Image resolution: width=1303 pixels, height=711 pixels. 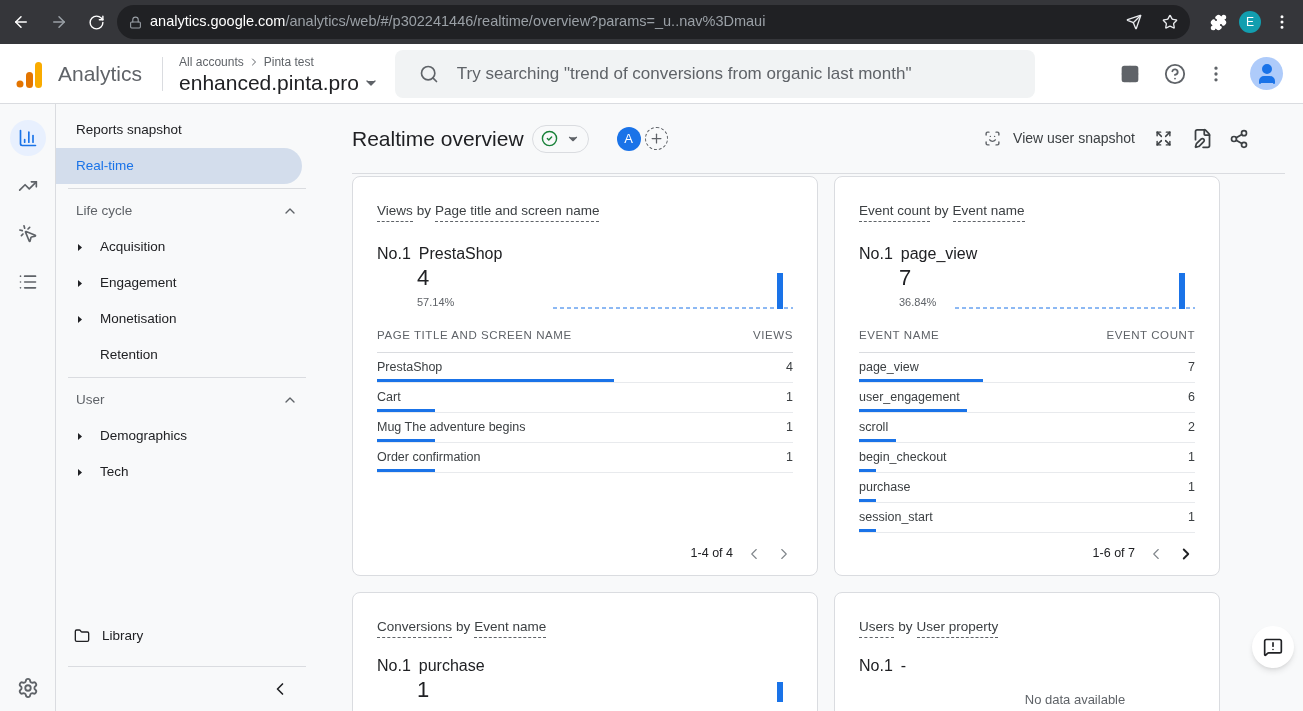 What do you see at coordinates (90, 400) in the screenshot?
I see `section-header: User` at bounding box center [90, 400].